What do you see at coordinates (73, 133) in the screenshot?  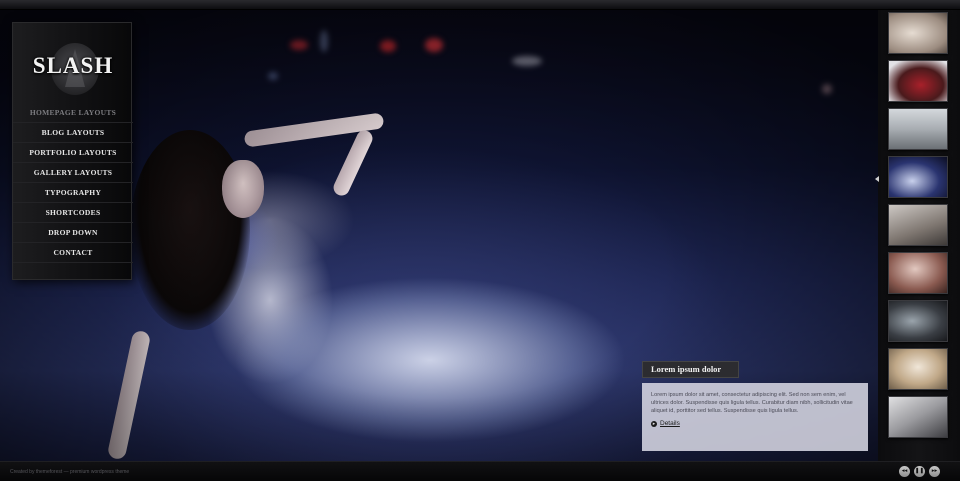 I see `nav-item-blog-layouts: BLOG LAYOUTS` at bounding box center [73, 133].